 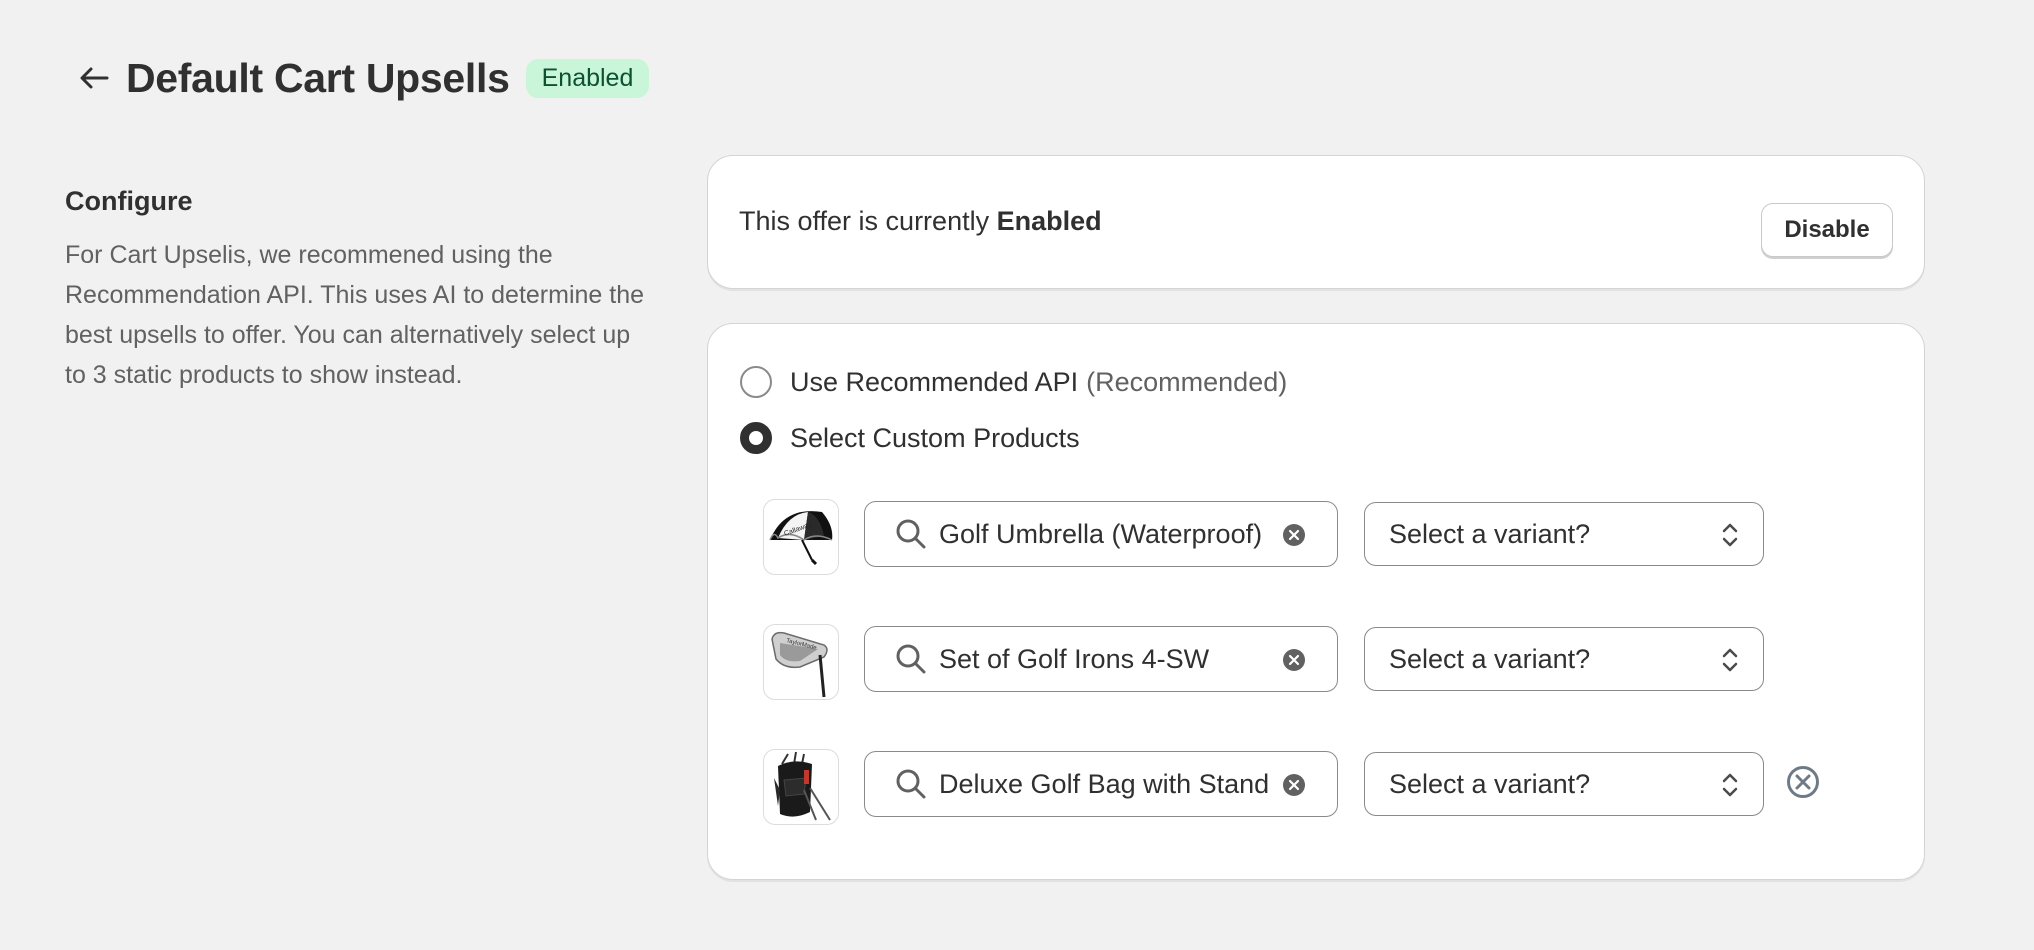 I want to click on page-title: Default Cart Upsells, so click(x=318, y=77).